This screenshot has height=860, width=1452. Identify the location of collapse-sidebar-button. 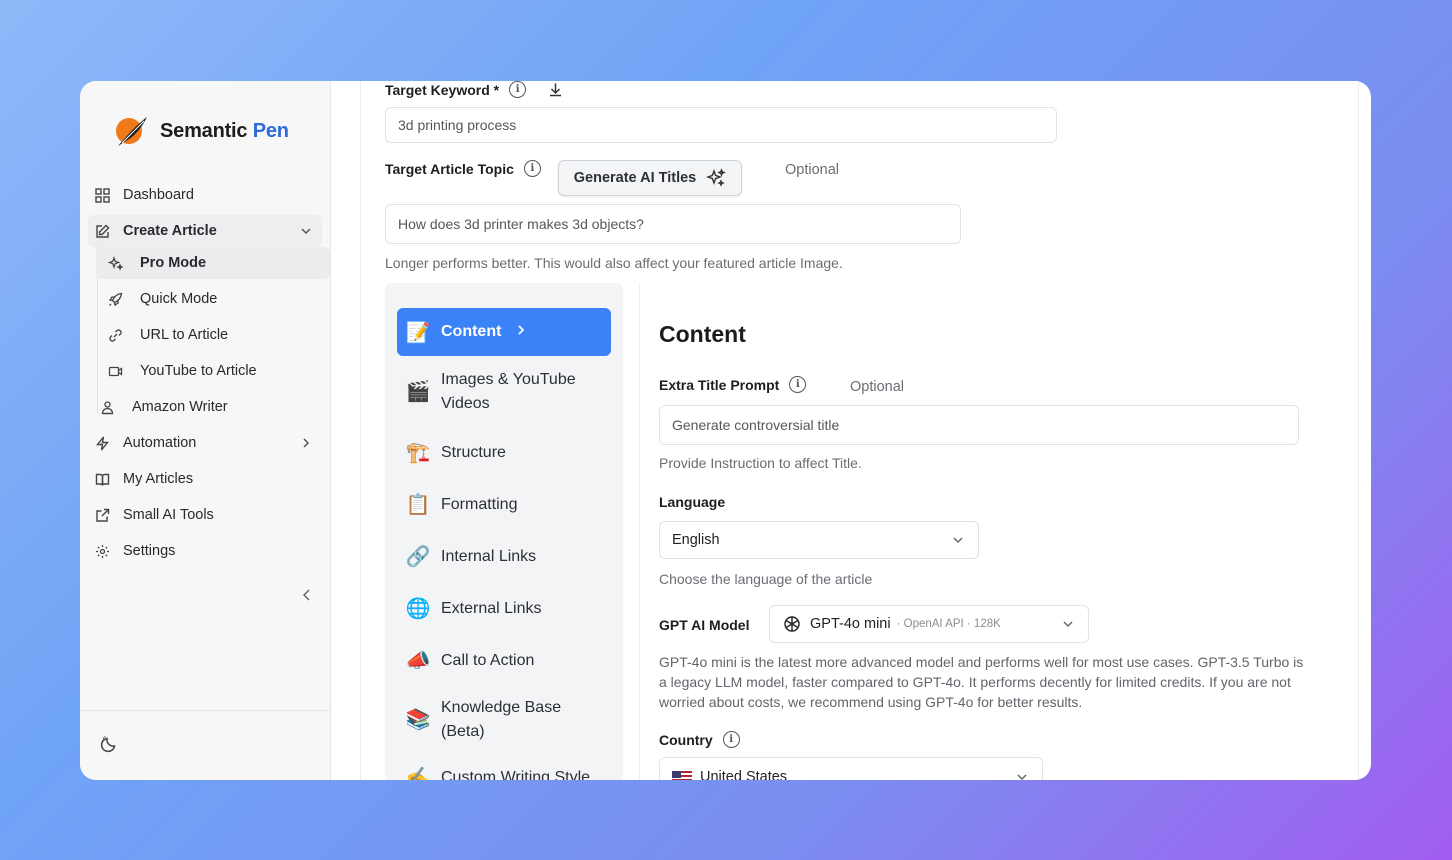
(307, 597).